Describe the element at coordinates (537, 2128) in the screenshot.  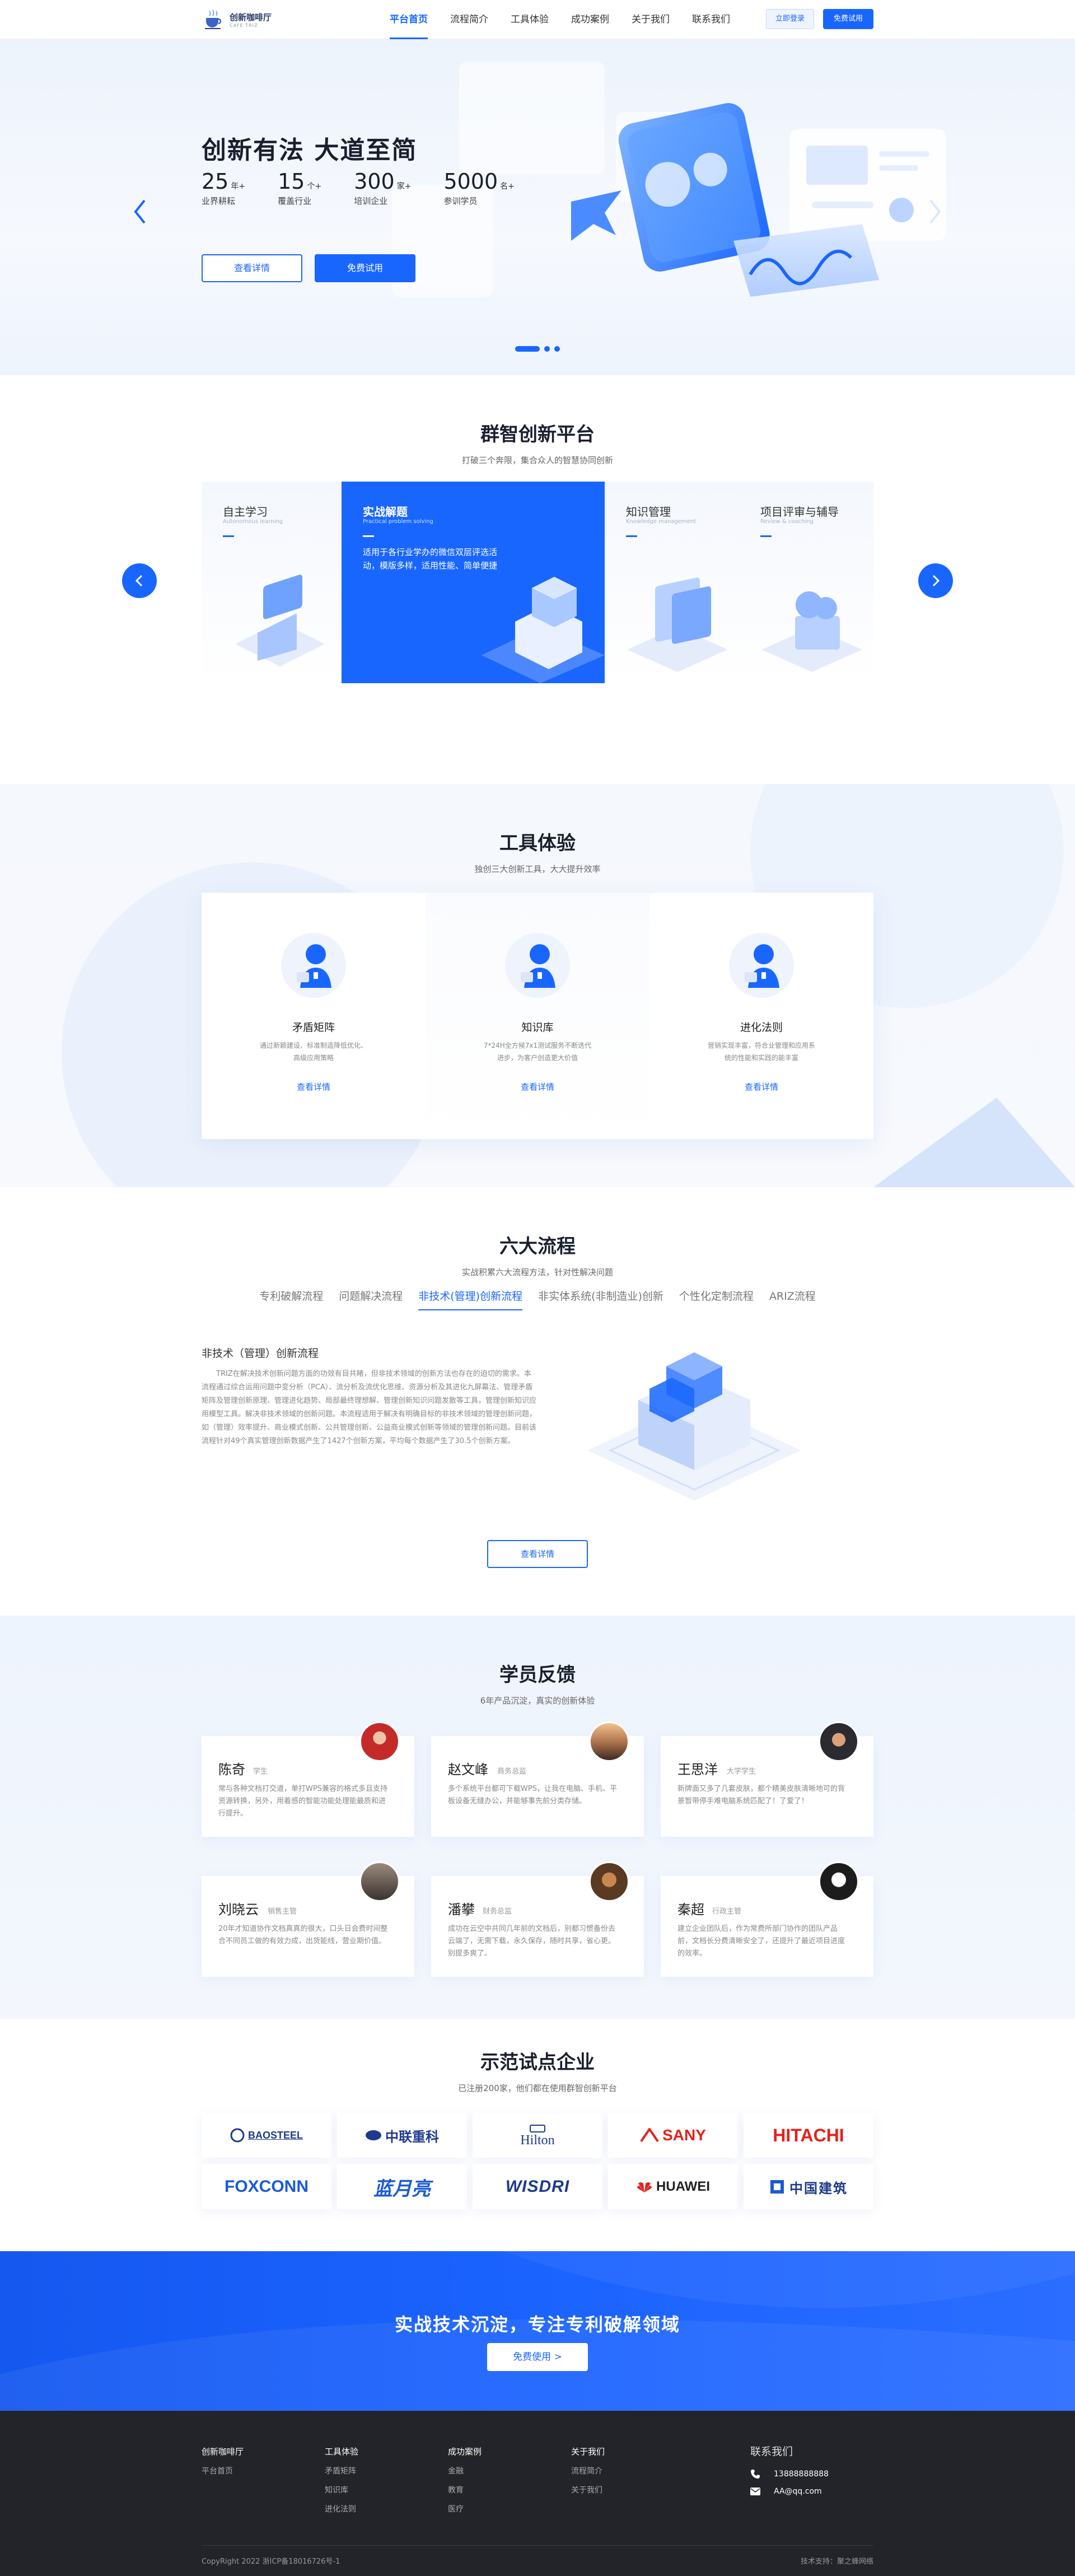
I see `hilton-emblem-icon` at that location.